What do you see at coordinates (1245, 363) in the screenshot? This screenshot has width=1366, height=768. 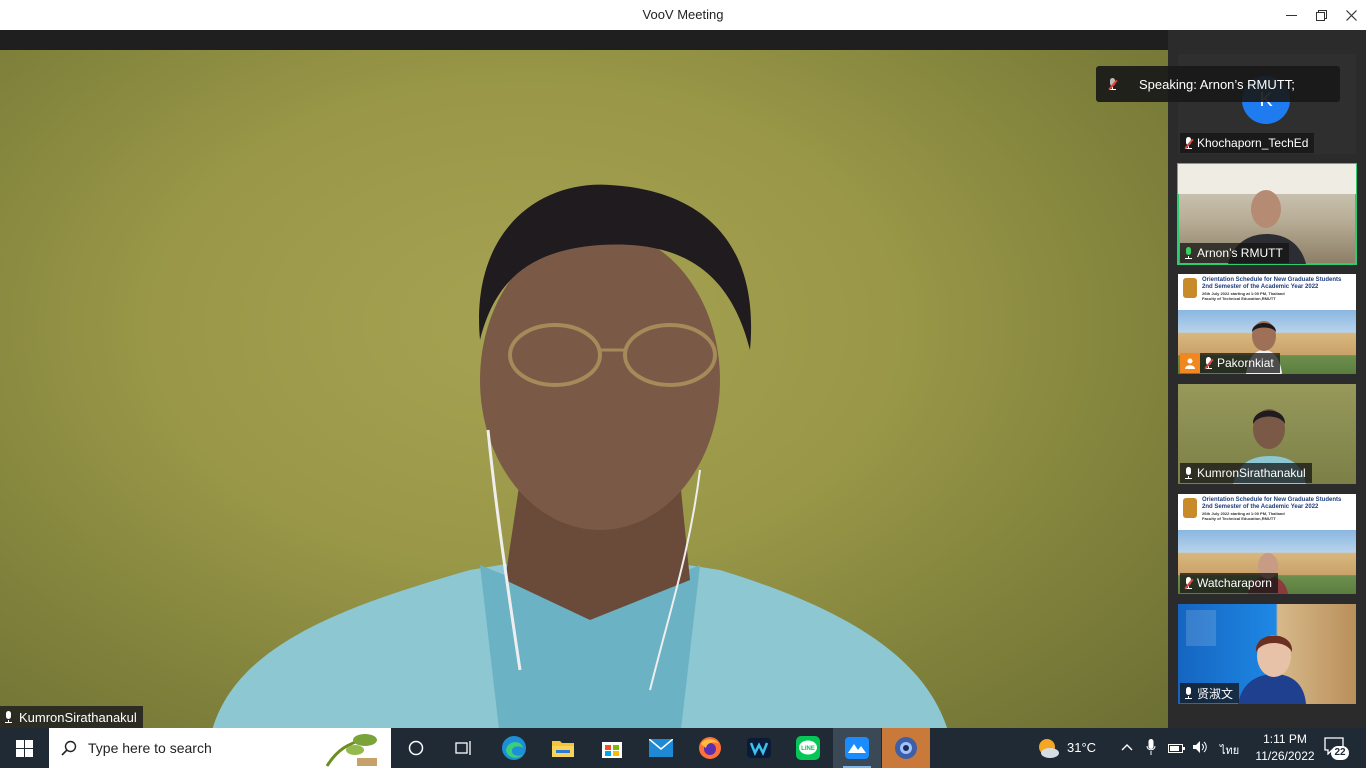 I see `participant-name: Pakornkiat` at bounding box center [1245, 363].